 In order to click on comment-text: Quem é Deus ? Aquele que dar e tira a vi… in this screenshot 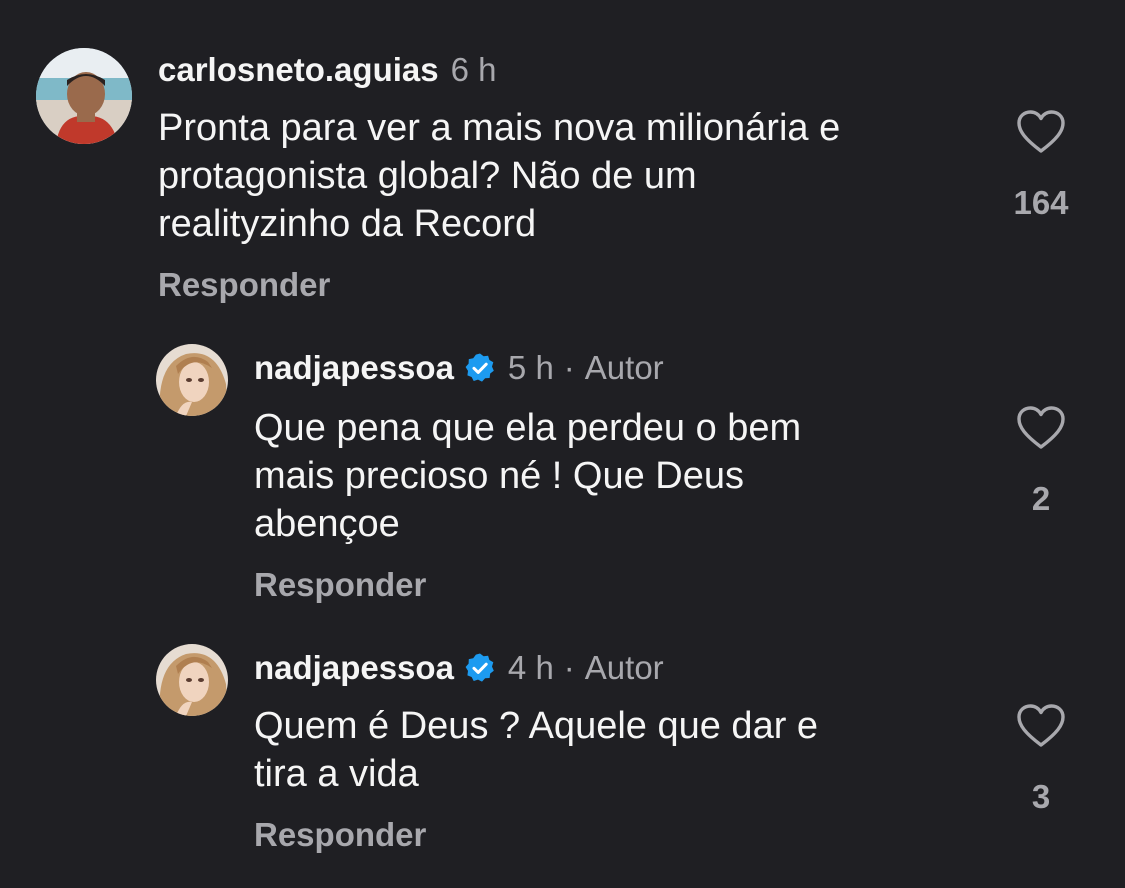, I will do `click(536, 750)`.